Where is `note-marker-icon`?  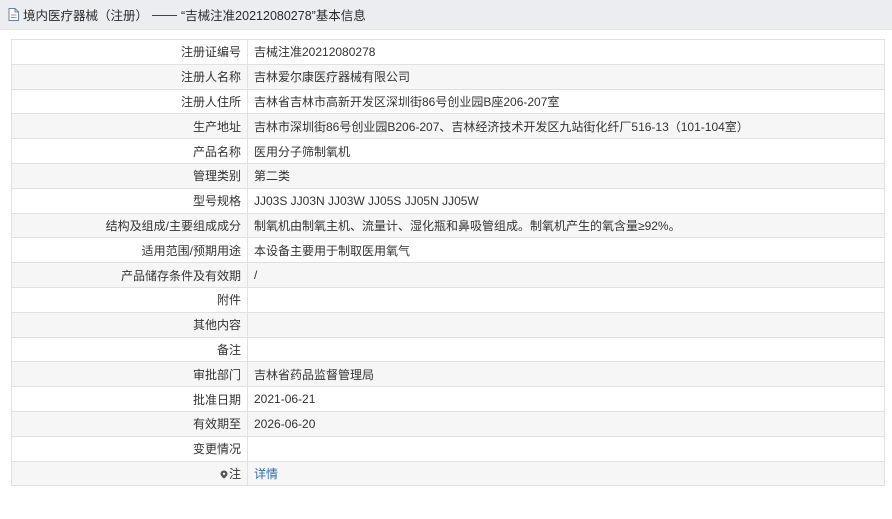 note-marker-icon is located at coordinates (224, 474).